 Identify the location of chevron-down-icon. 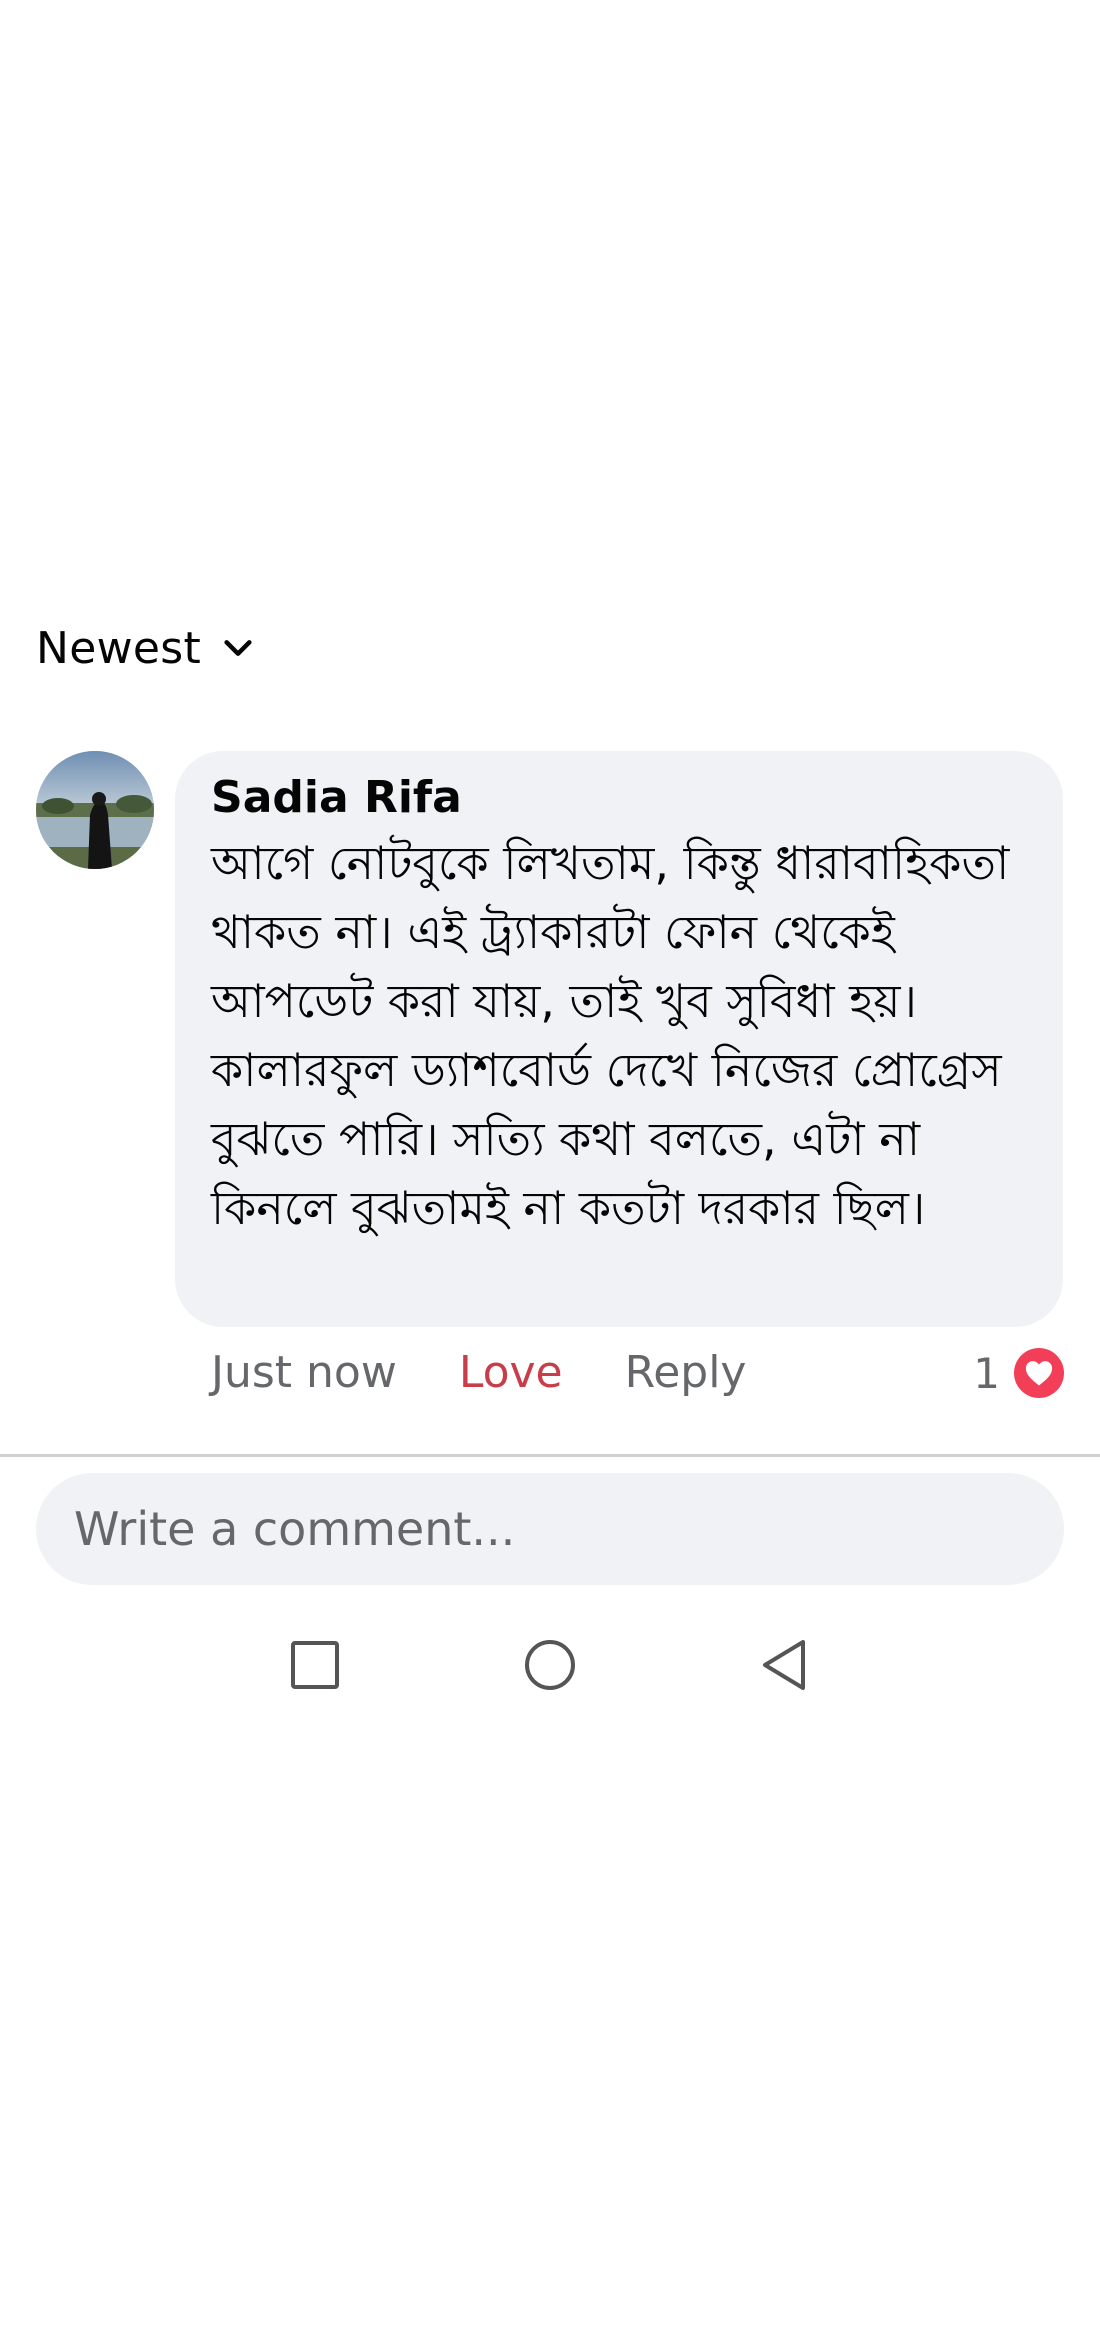
(238, 648).